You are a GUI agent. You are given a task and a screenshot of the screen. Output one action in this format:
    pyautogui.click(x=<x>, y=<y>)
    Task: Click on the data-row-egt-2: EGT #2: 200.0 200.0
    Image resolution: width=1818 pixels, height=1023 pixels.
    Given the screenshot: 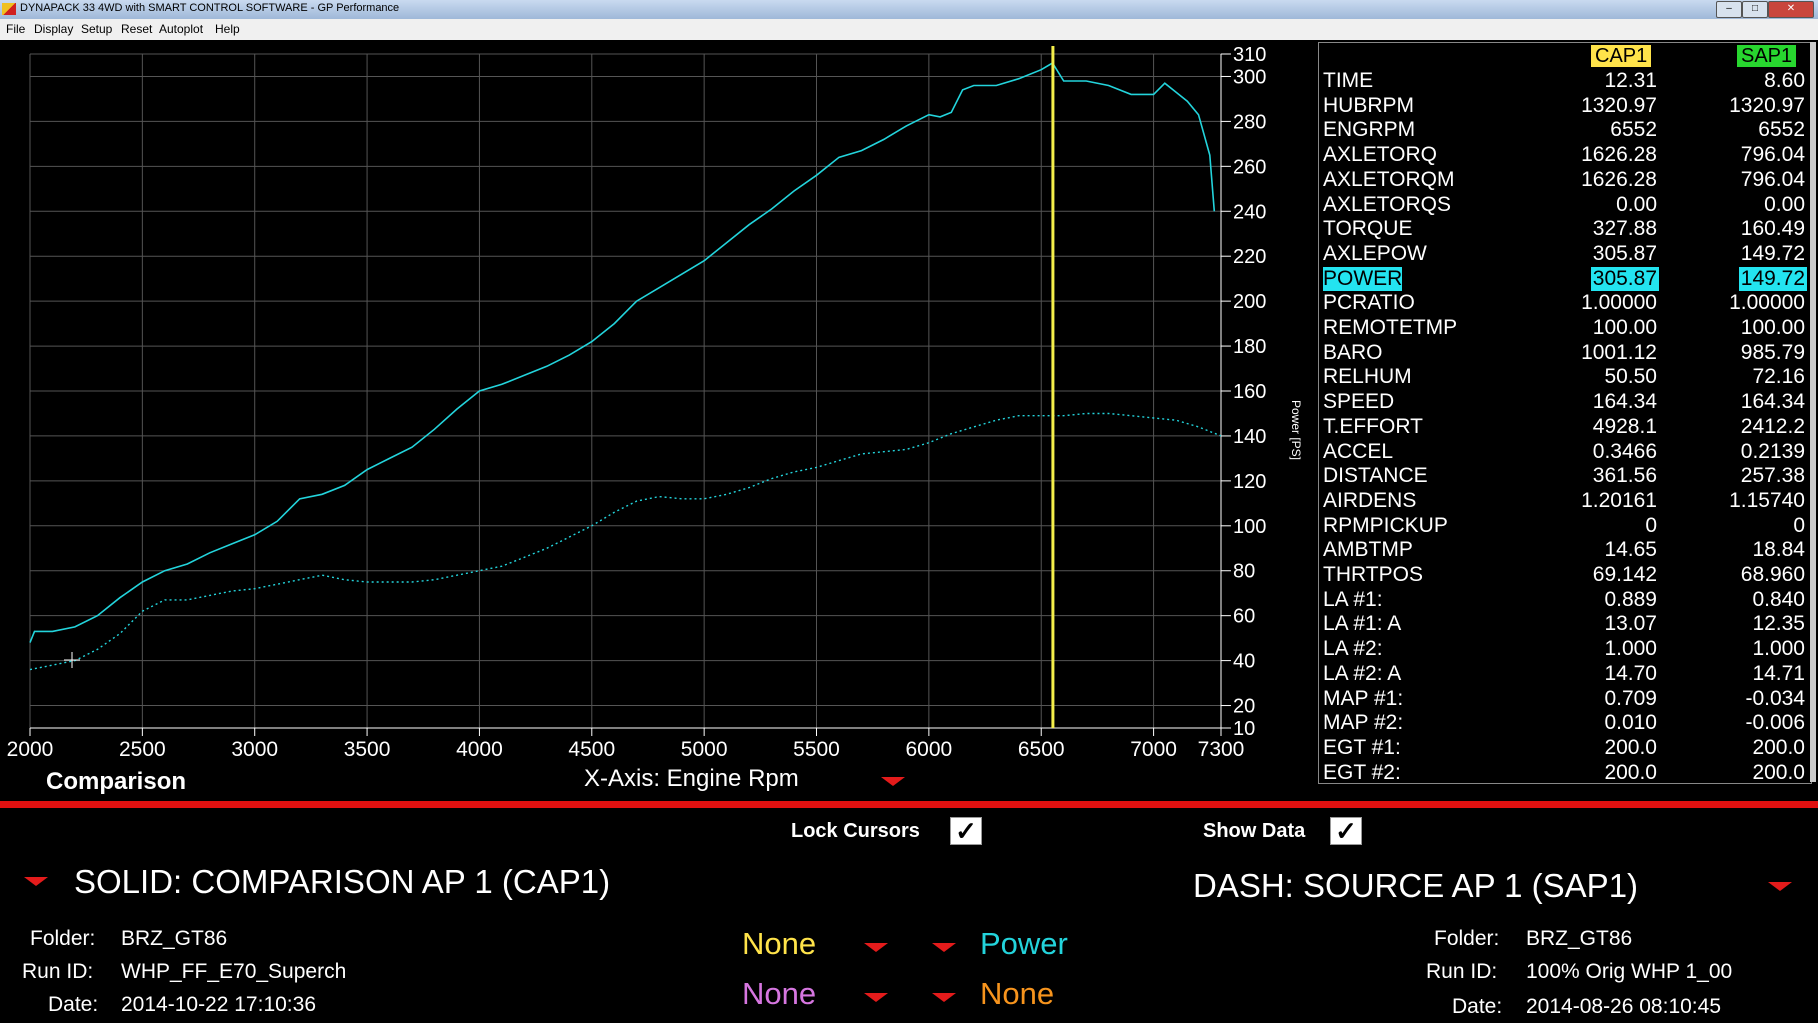 What is the action you would take?
    pyautogui.click(x=1565, y=773)
    